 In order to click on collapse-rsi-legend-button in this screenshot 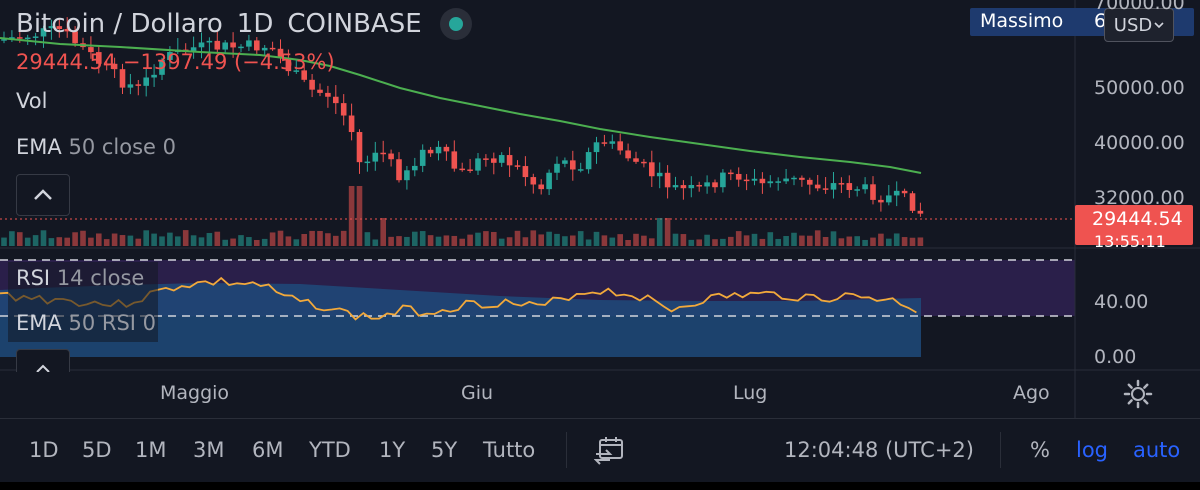, I will do `click(43, 360)`.